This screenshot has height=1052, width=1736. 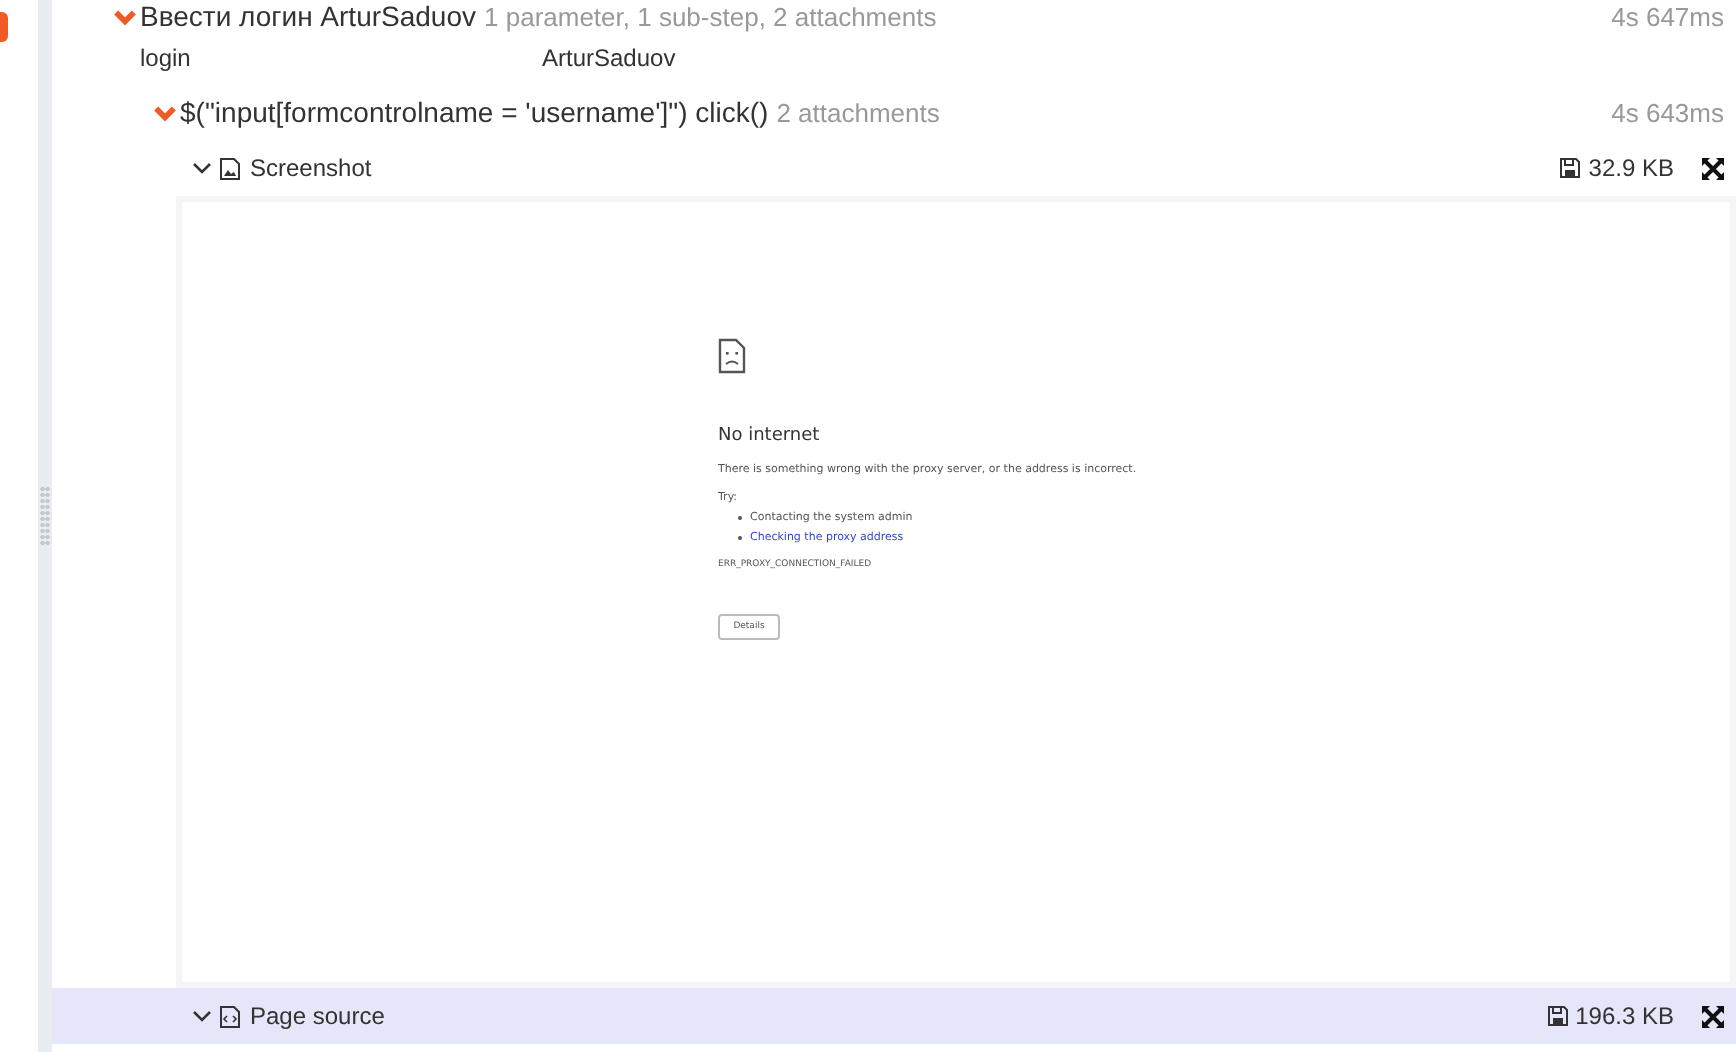 What do you see at coordinates (1668, 112) in the screenshot?
I see `substep-duration: 4s 643ms` at bounding box center [1668, 112].